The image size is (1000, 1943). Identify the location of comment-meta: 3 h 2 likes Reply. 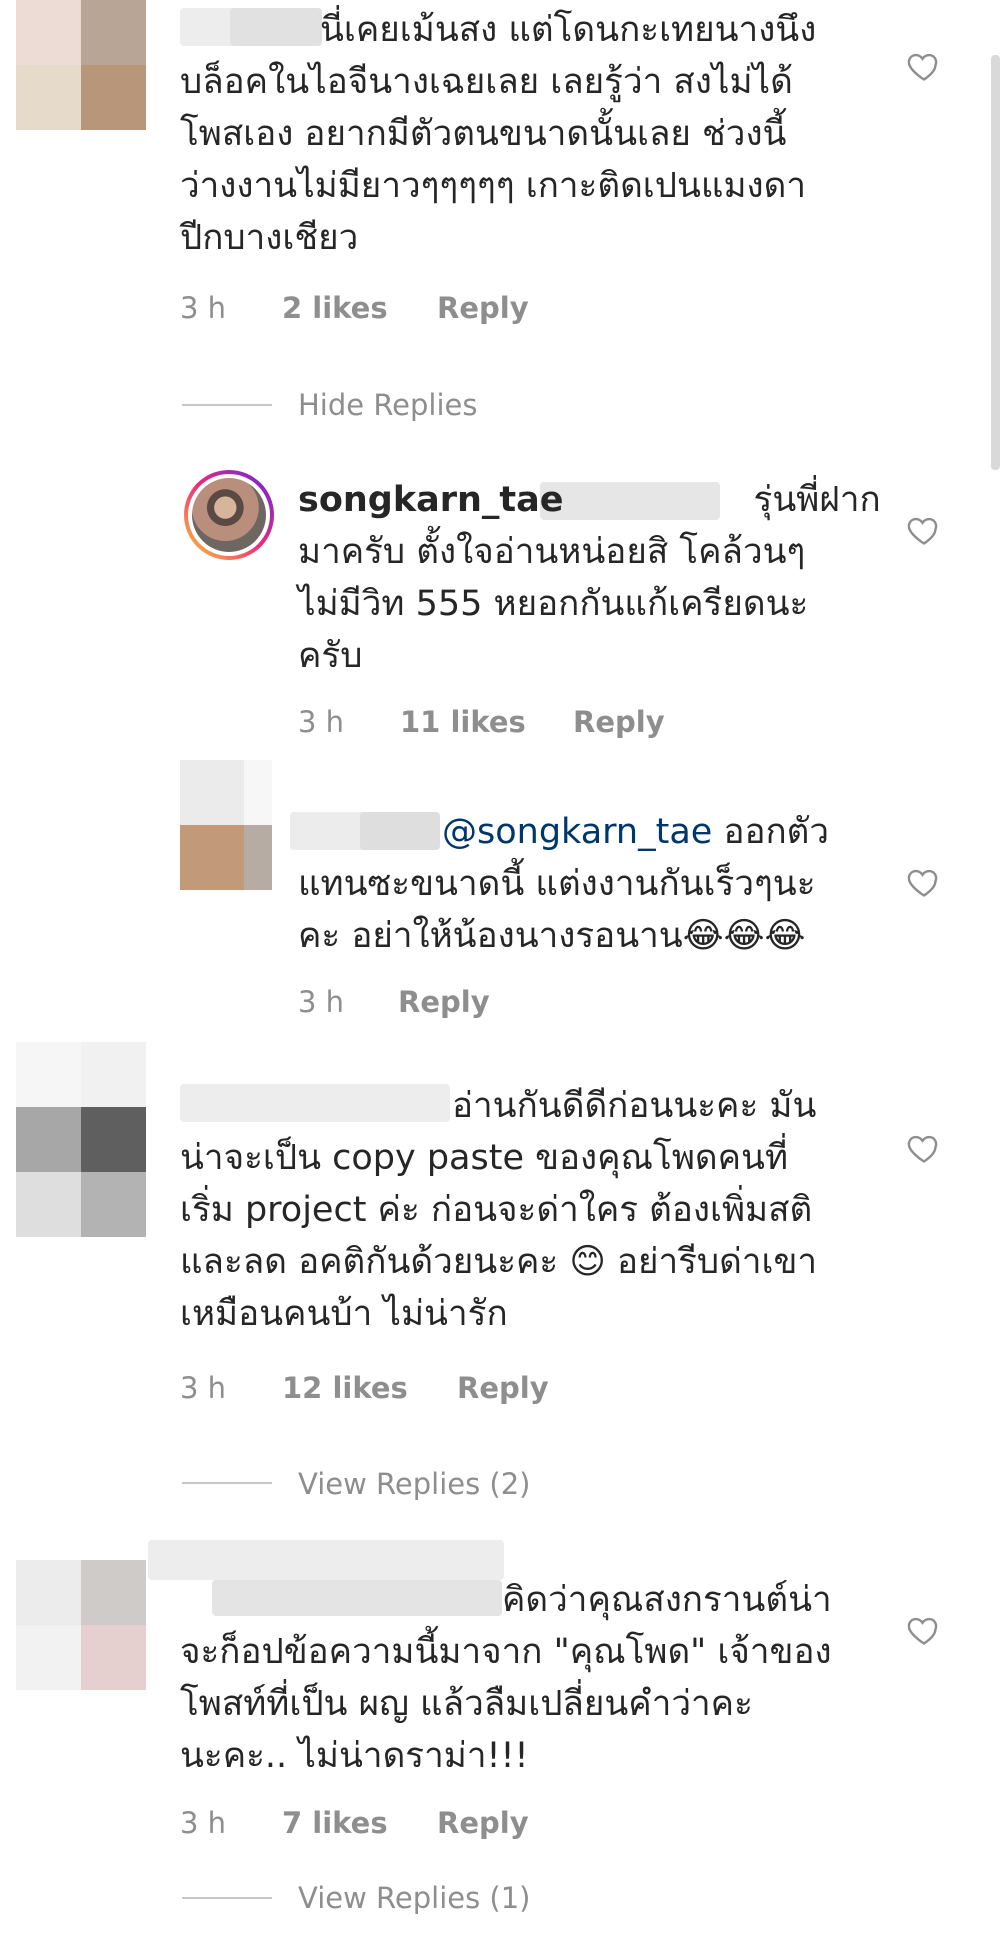
(380, 308).